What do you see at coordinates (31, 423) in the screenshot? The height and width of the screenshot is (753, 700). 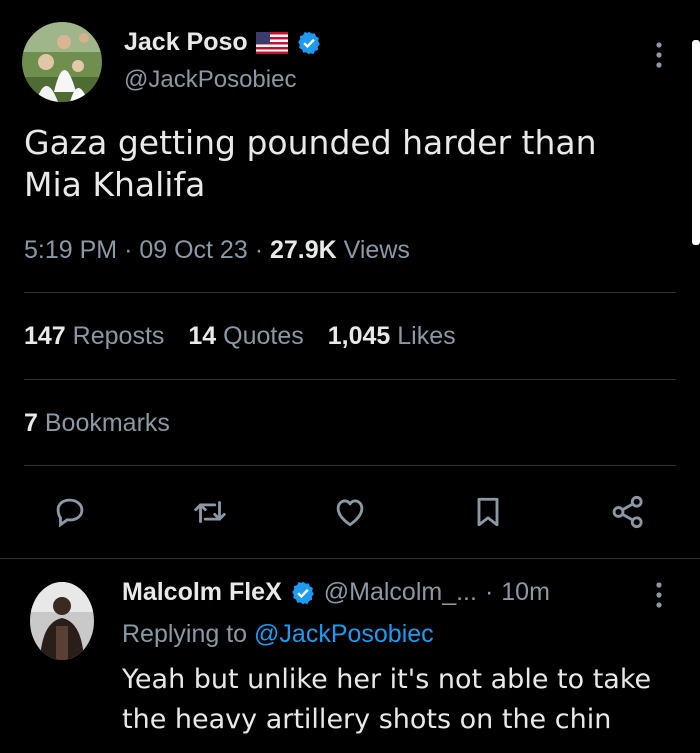 I see `bookmarks-count: 7` at bounding box center [31, 423].